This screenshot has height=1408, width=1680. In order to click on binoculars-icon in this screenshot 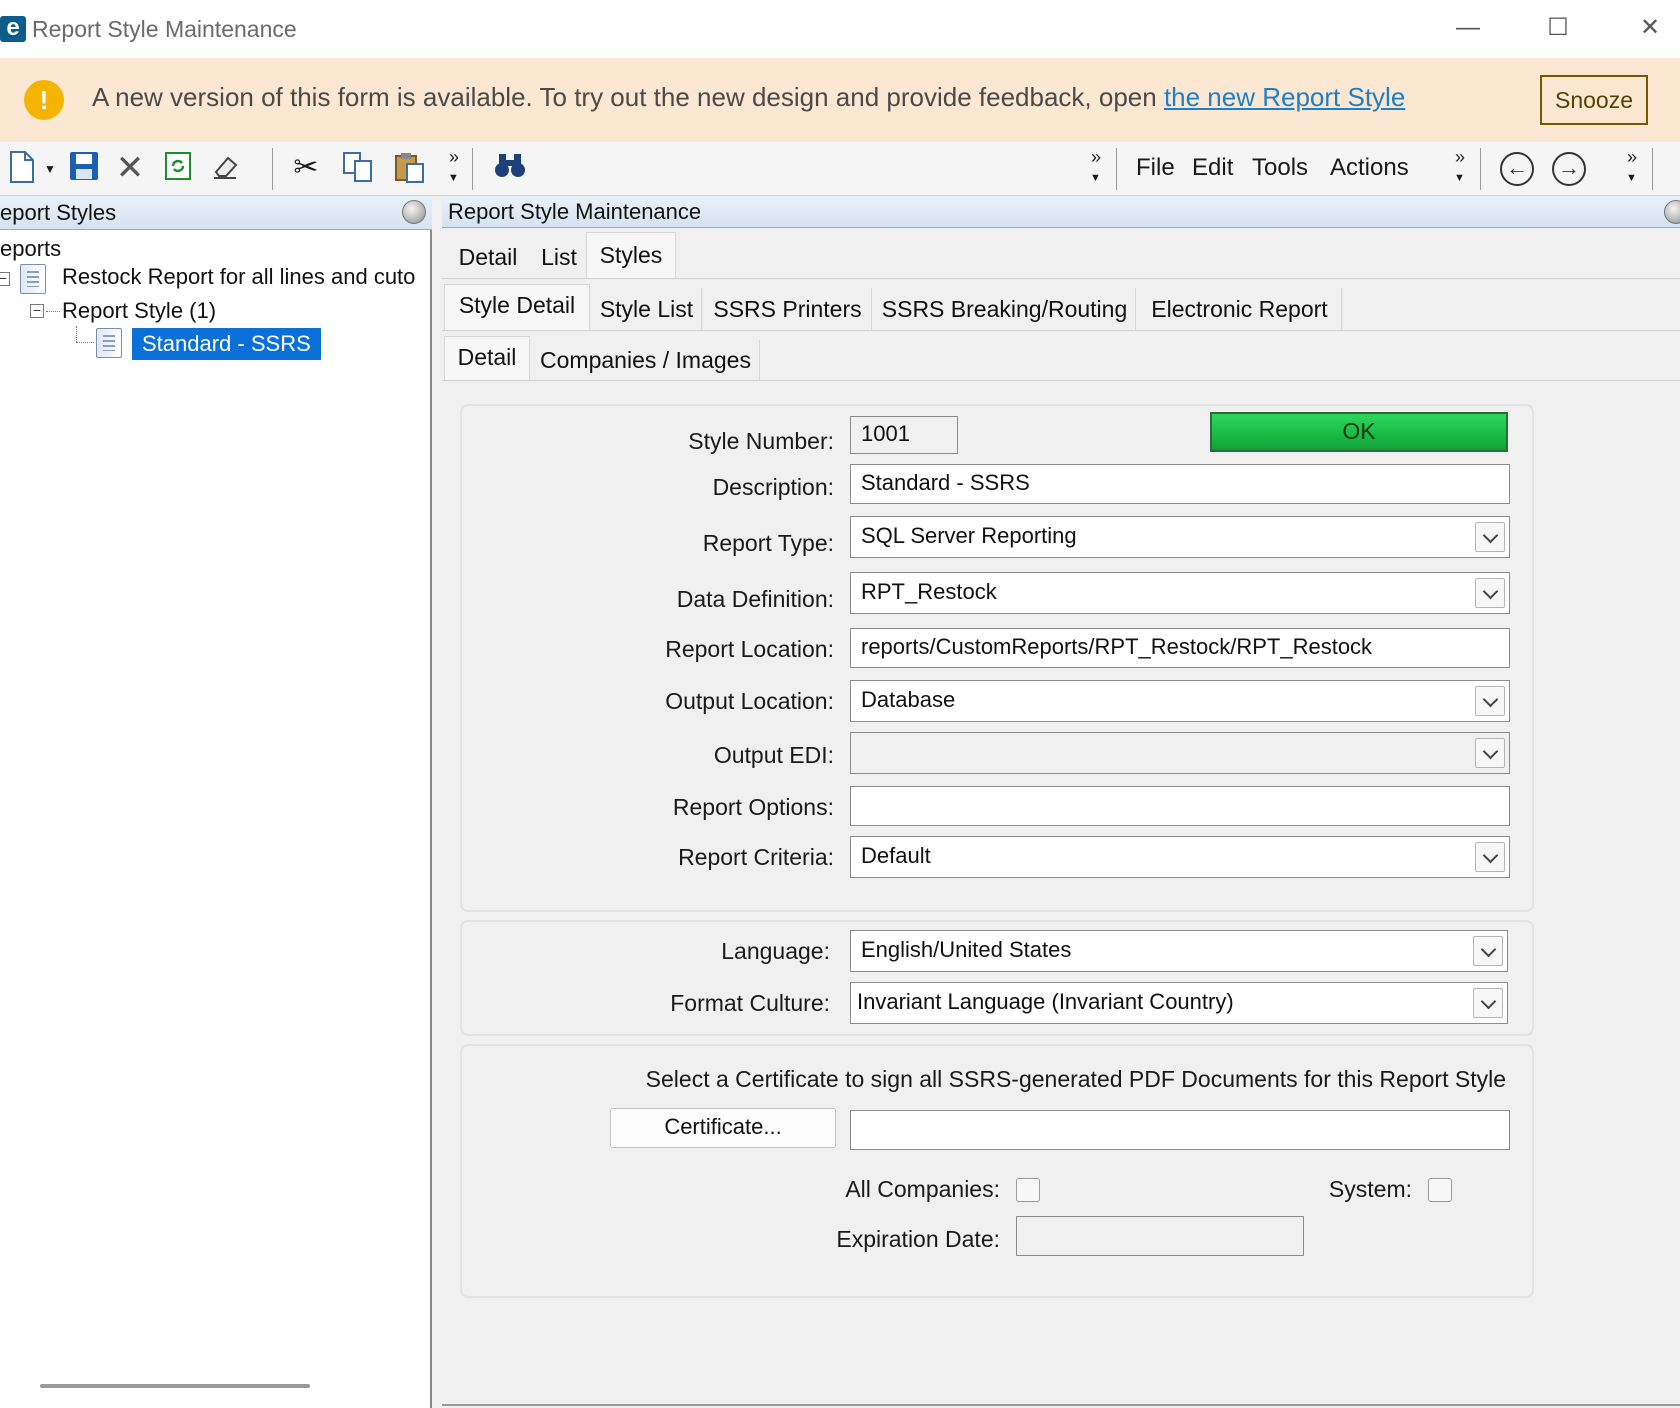, I will do `click(510, 168)`.